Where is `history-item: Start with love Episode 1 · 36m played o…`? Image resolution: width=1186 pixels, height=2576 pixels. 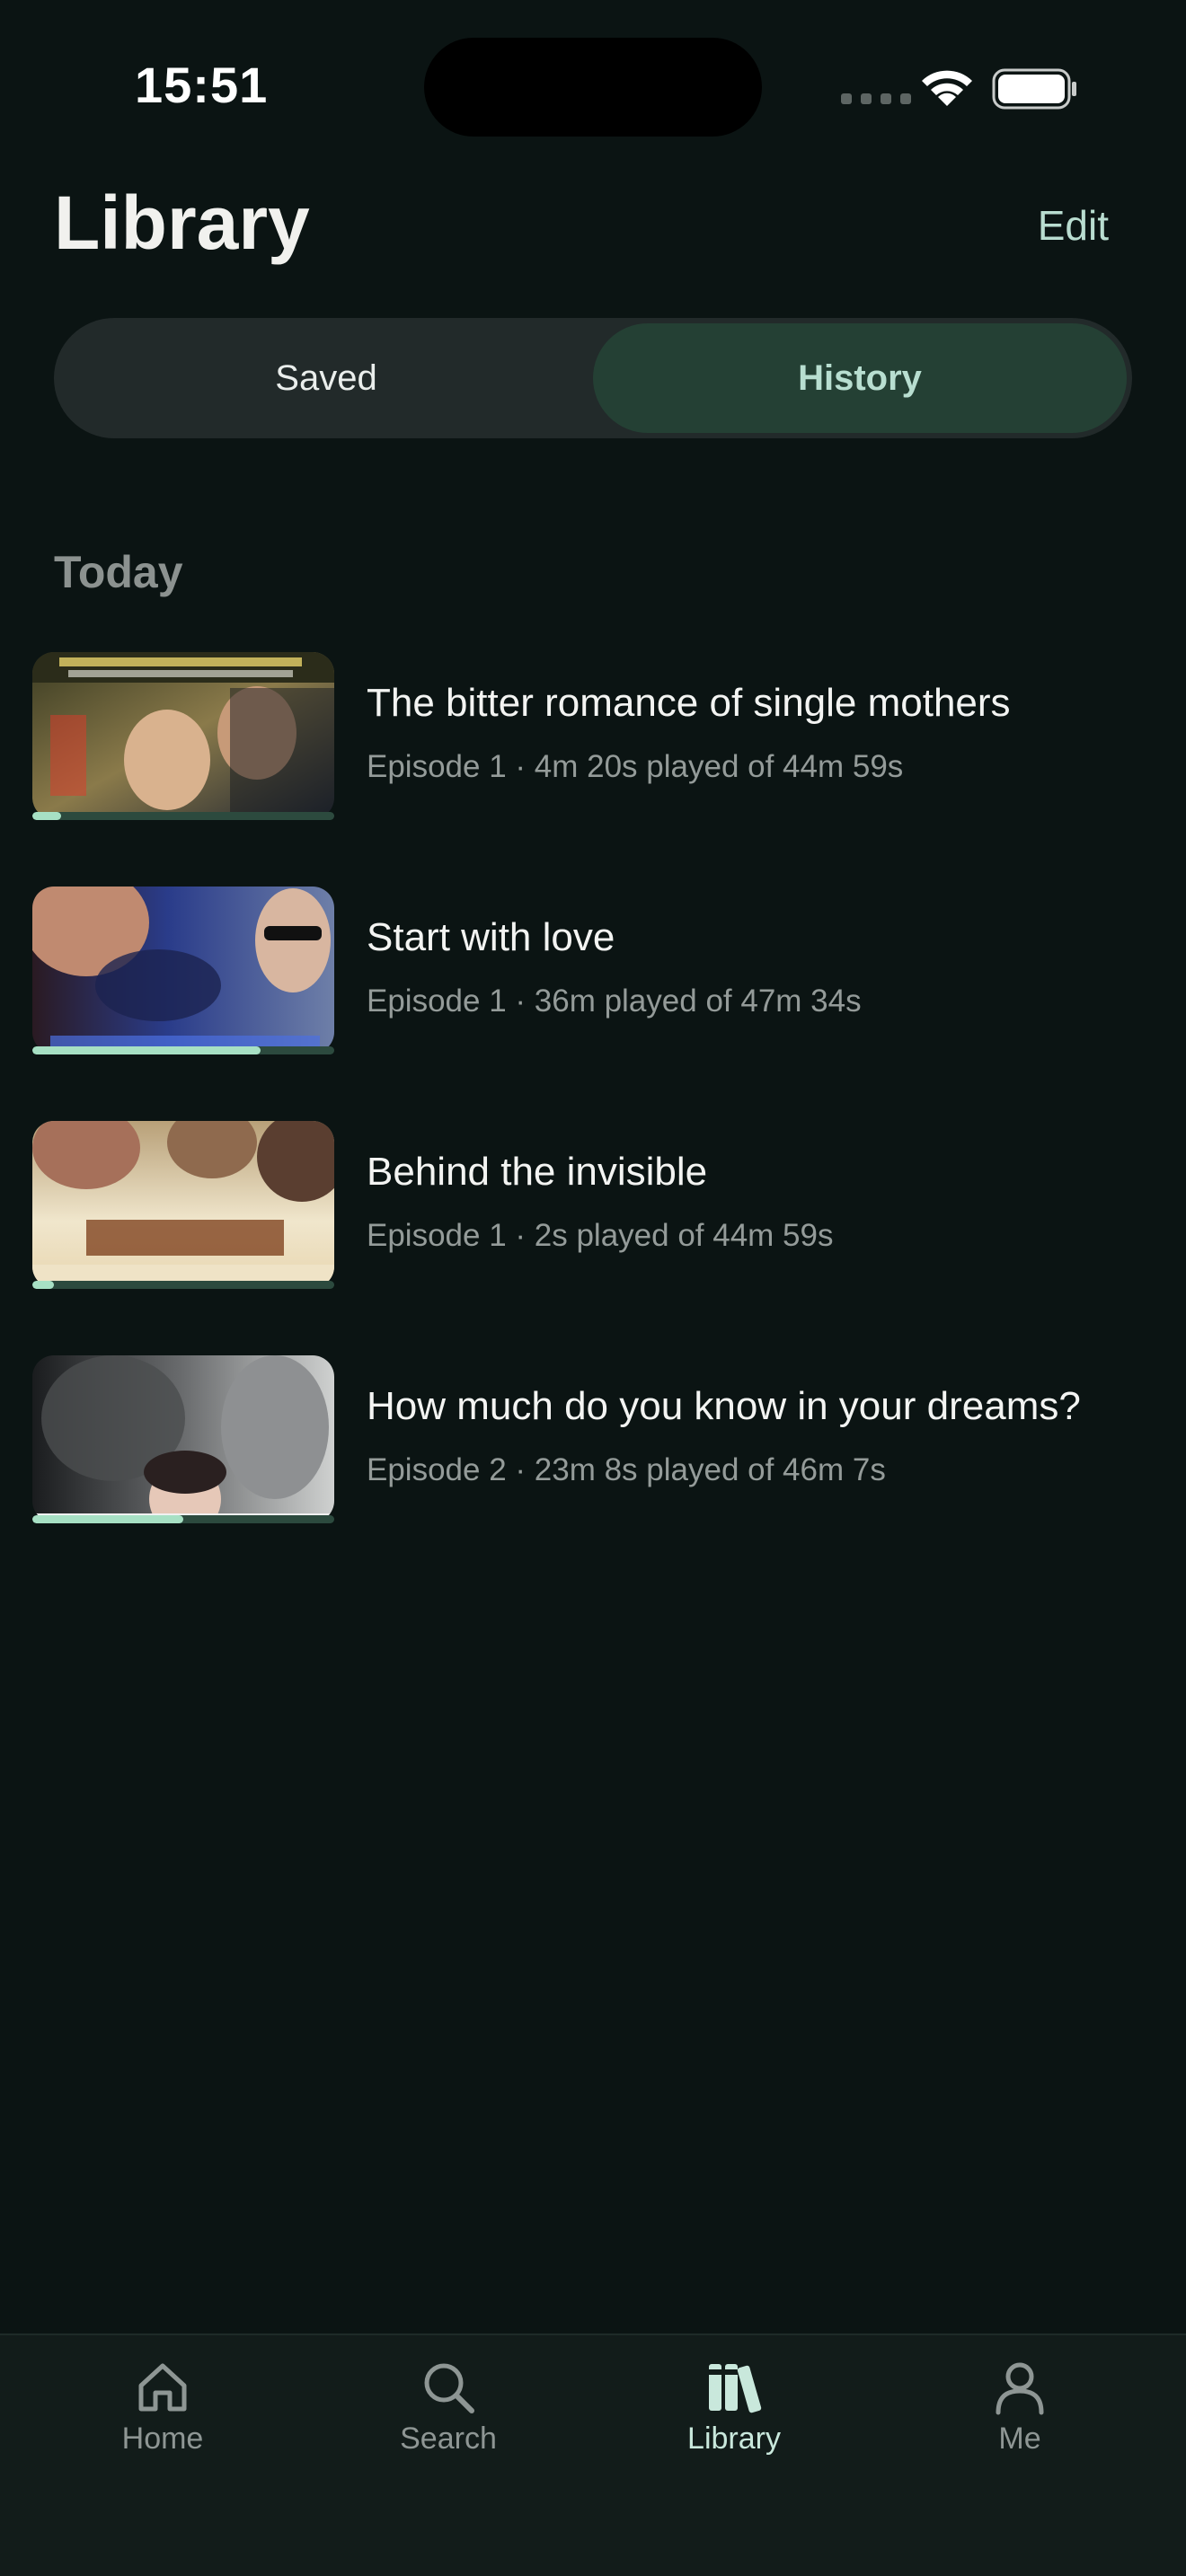 history-item: Start with love Episode 1 · 36m played o… is located at coordinates (593, 1000).